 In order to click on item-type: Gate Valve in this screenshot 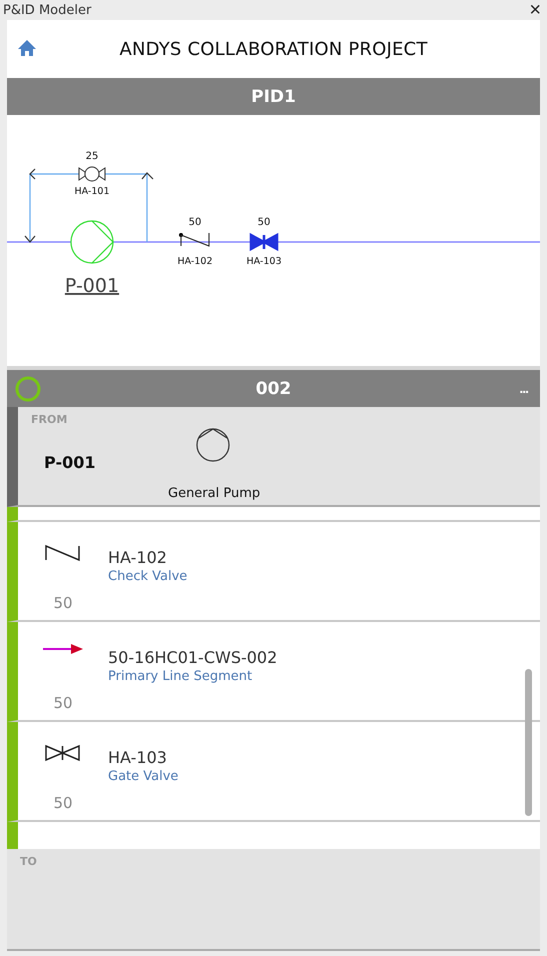, I will do `click(144, 776)`.